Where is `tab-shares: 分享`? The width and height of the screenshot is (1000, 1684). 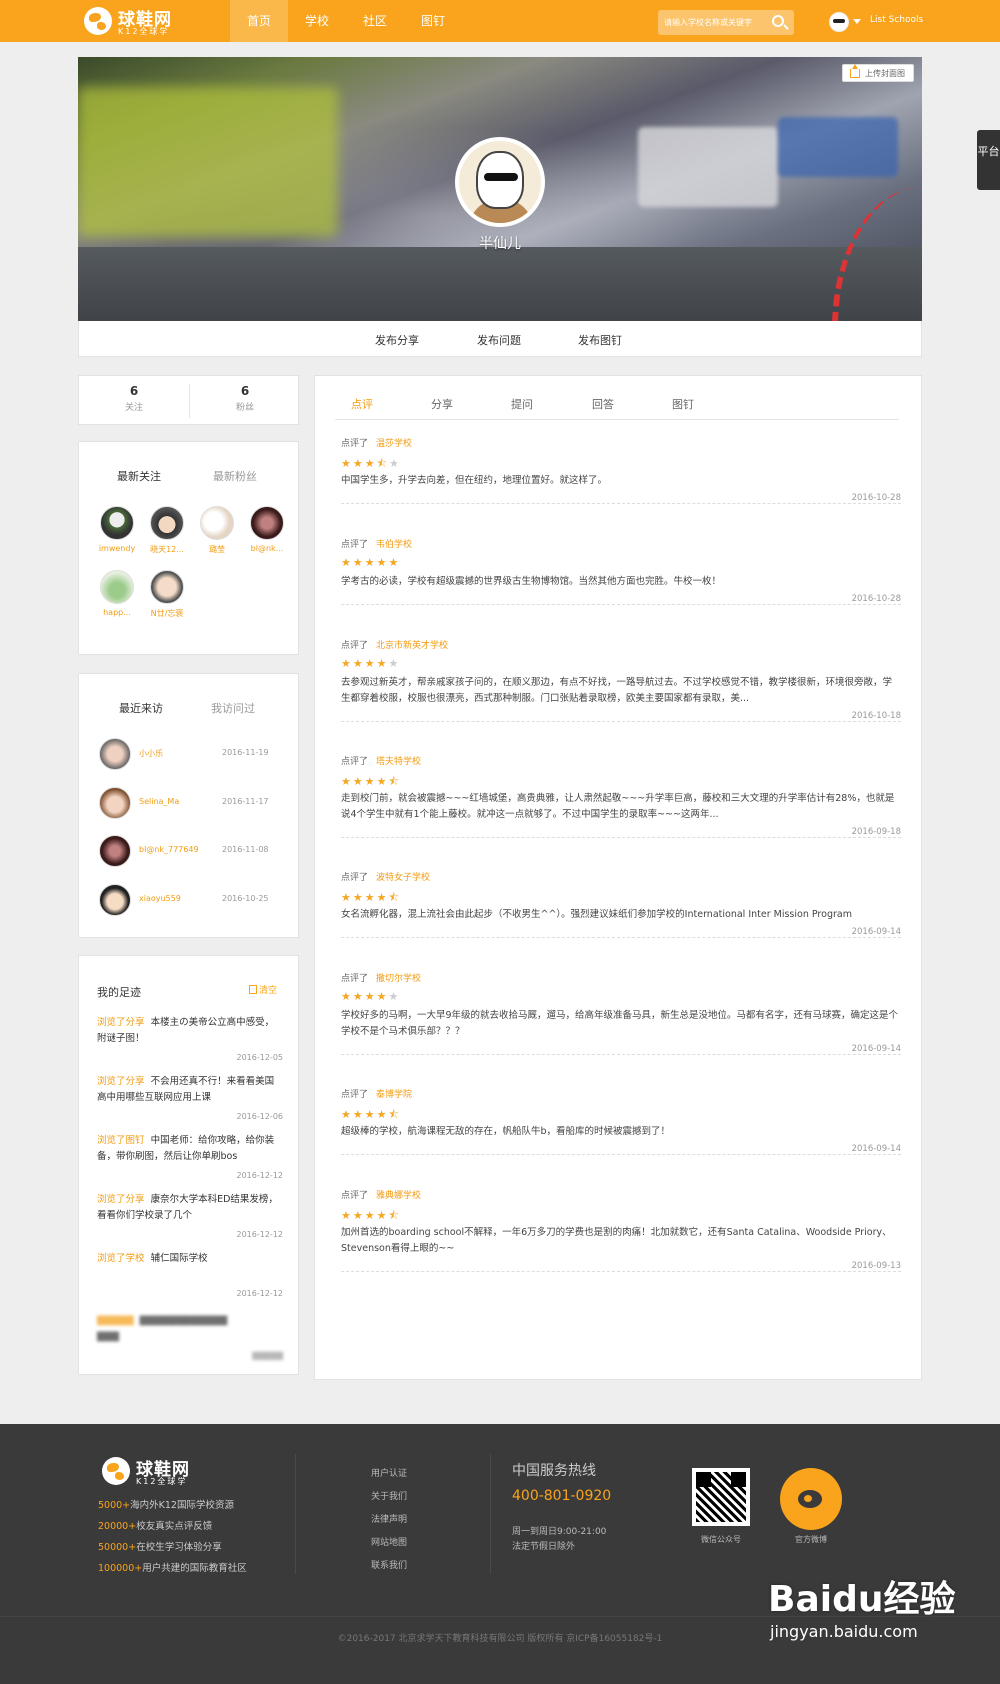
tab-shares: 分享 is located at coordinates (442, 404).